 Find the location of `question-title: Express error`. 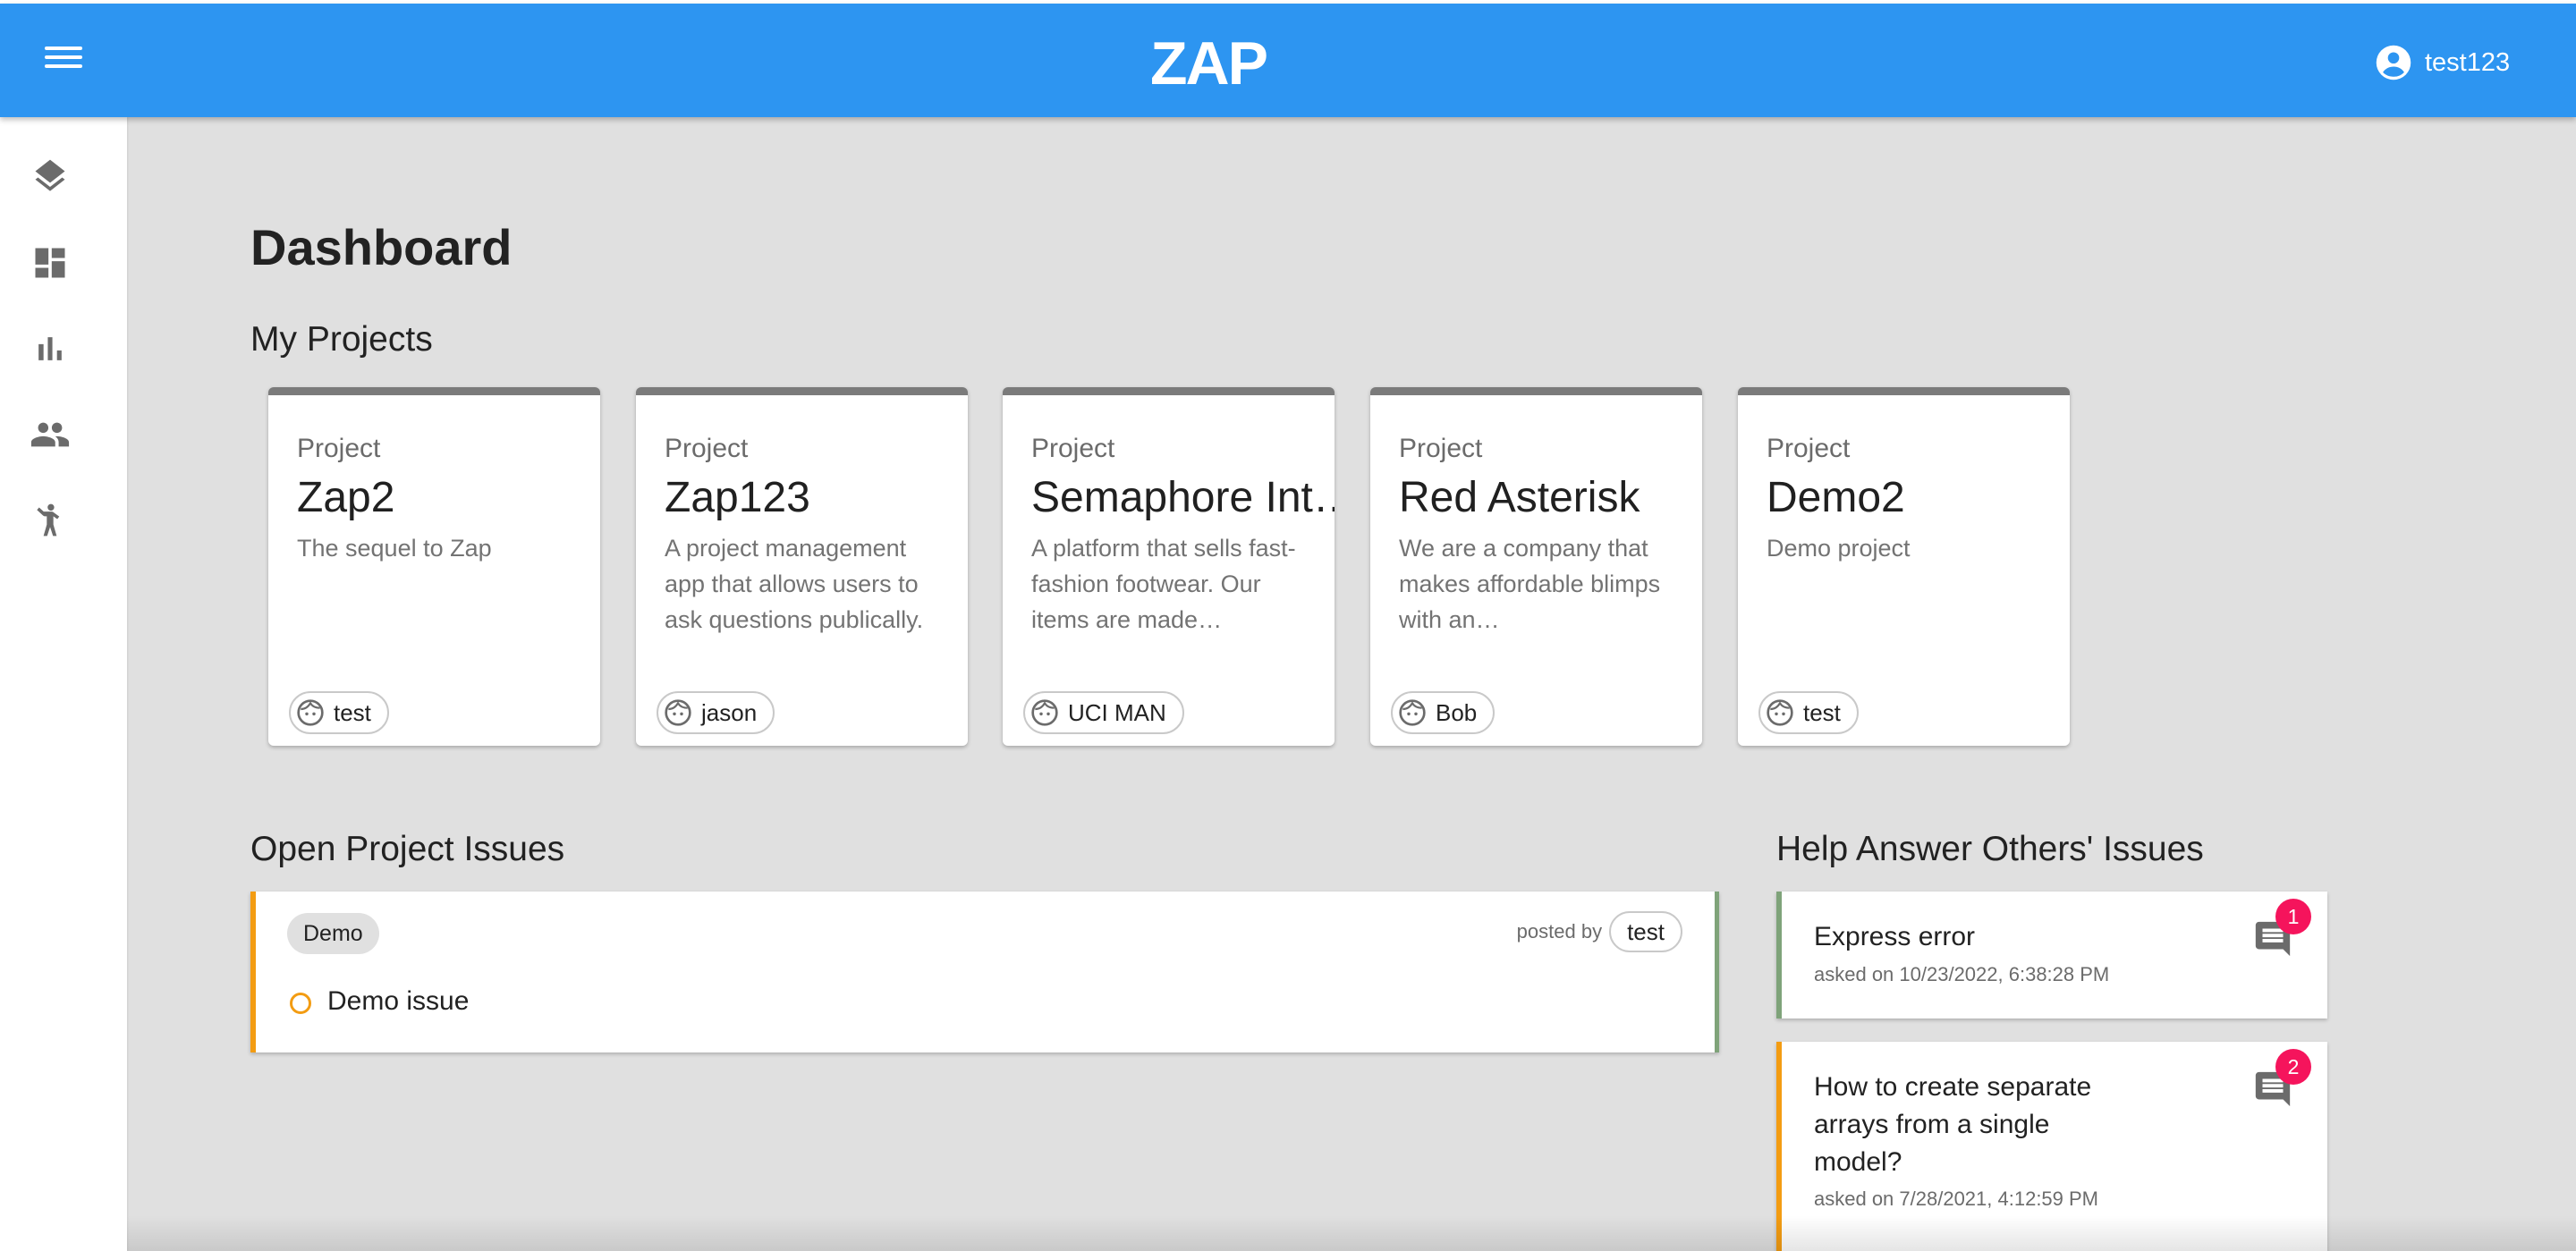

question-title: Express error is located at coordinates (1895, 936).